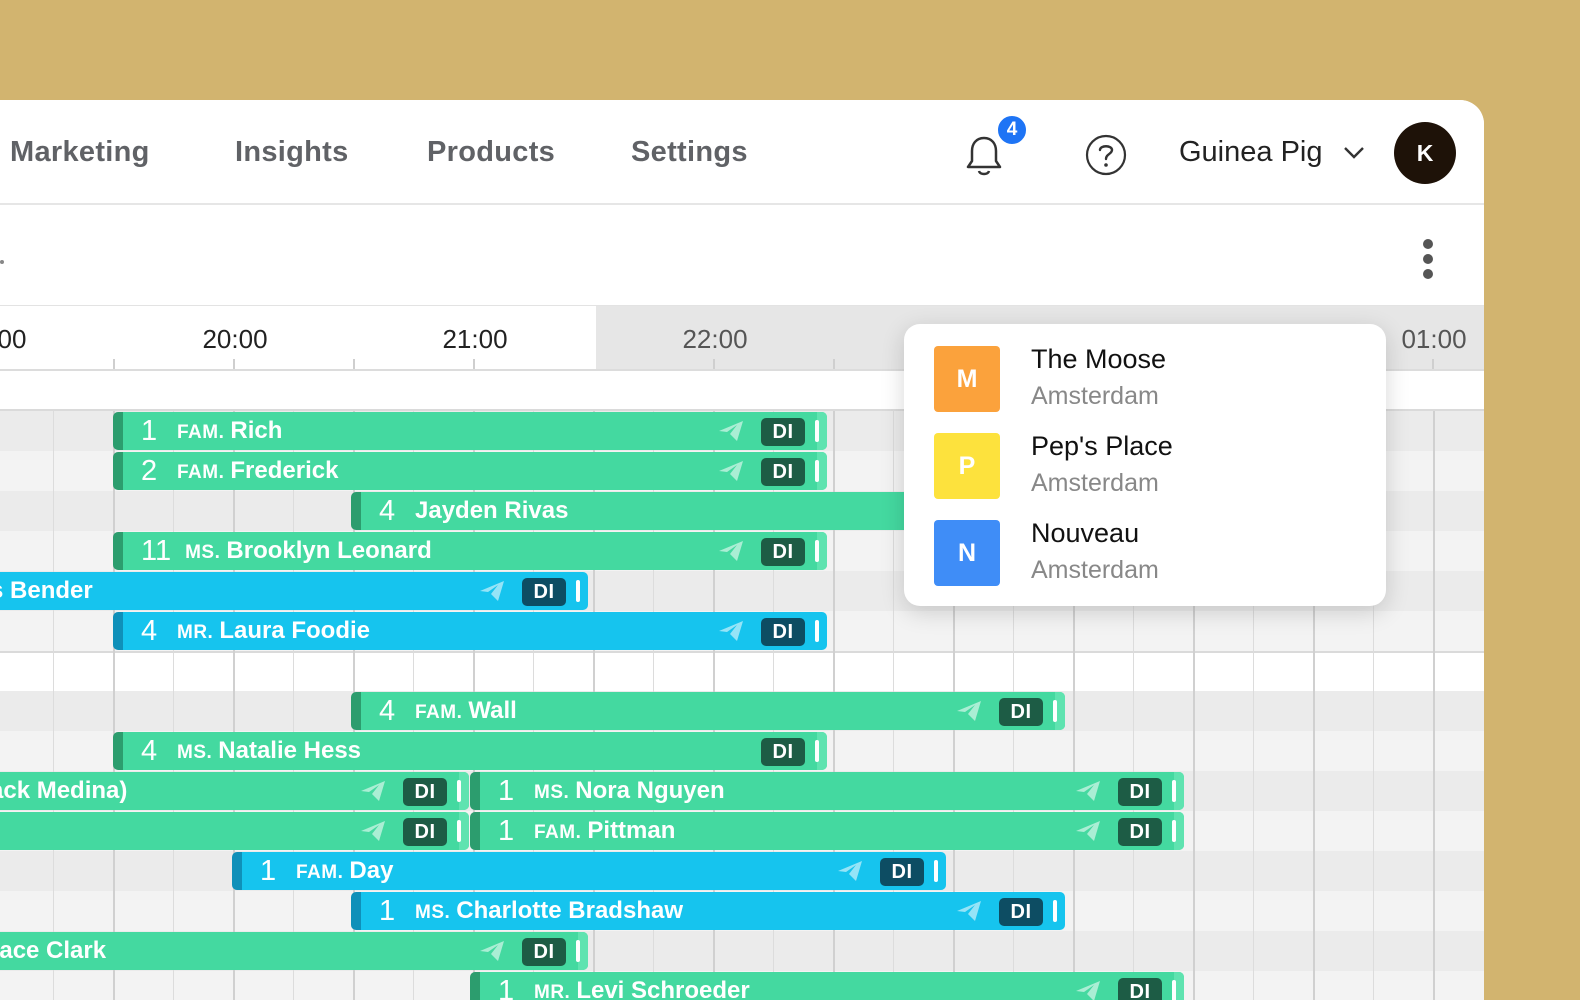 The height and width of the screenshot is (1000, 1580). What do you see at coordinates (80, 152) in the screenshot?
I see `nav-marketing: Marketing` at bounding box center [80, 152].